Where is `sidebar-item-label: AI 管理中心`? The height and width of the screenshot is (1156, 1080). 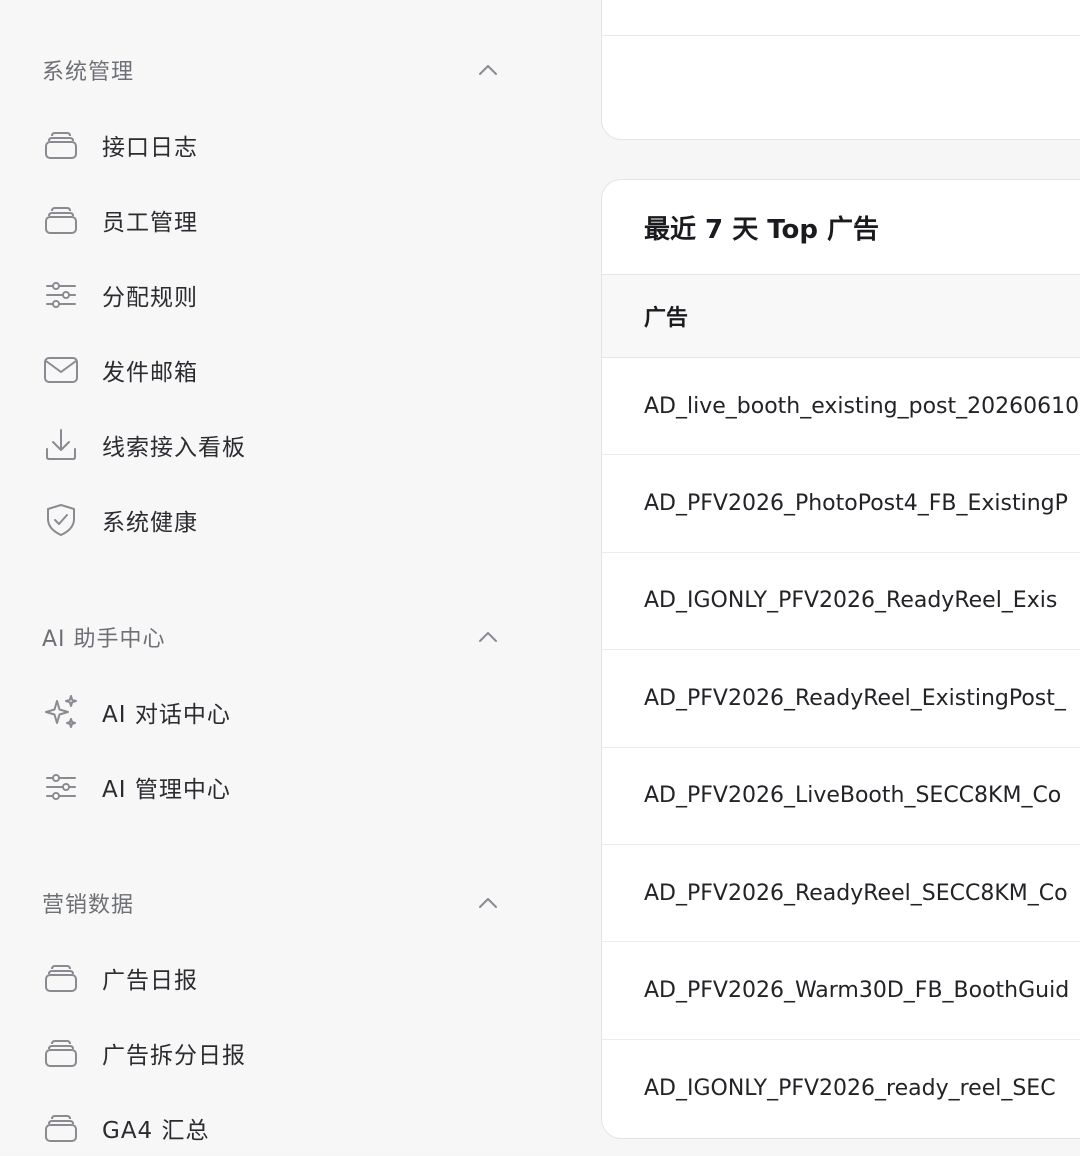
sidebar-item-label: AI 管理中心 is located at coordinates (166, 790).